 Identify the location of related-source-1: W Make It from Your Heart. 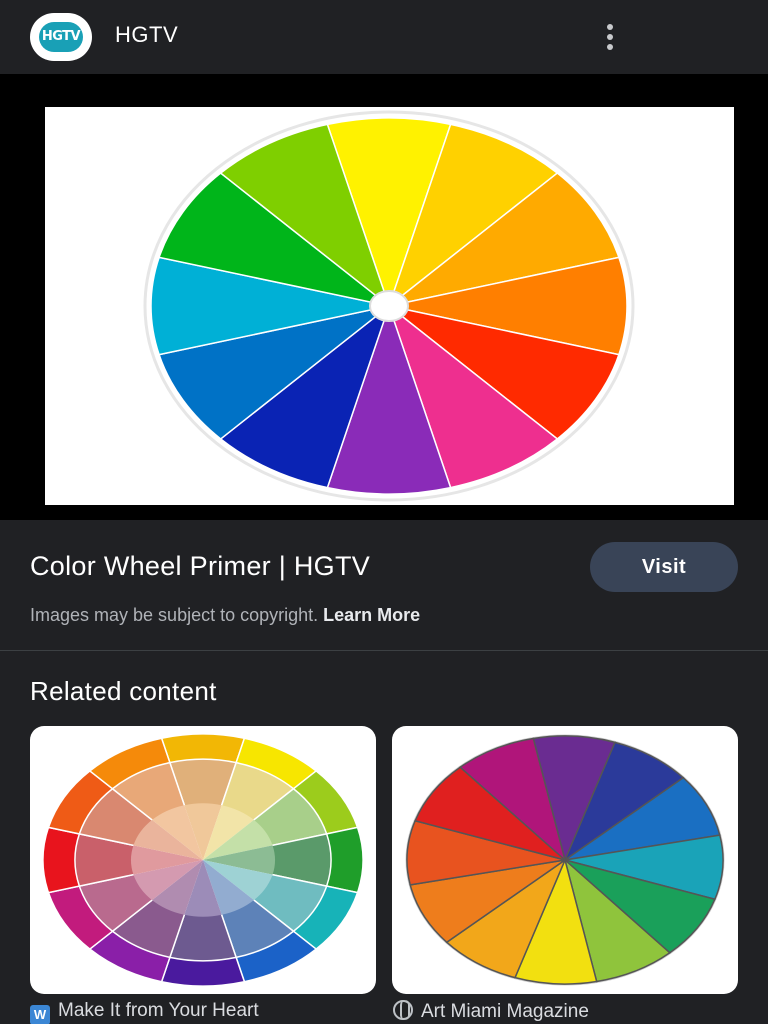
(144, 1012).